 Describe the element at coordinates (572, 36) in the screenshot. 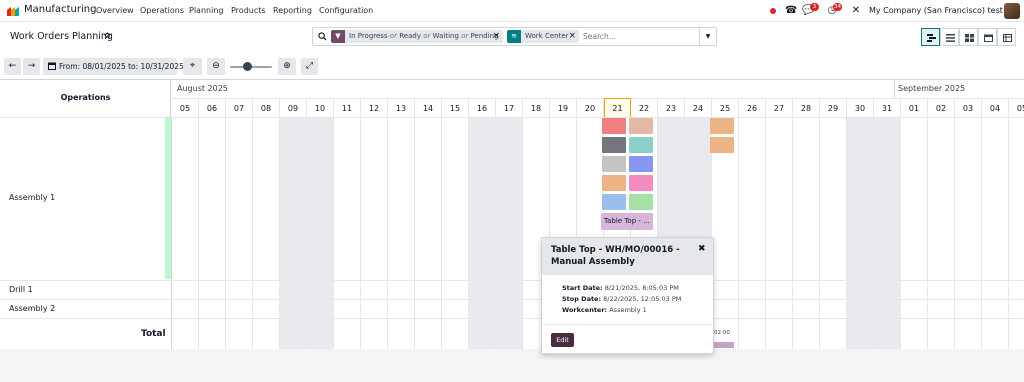

I see `remove-groupby-icon: ×` at that location.